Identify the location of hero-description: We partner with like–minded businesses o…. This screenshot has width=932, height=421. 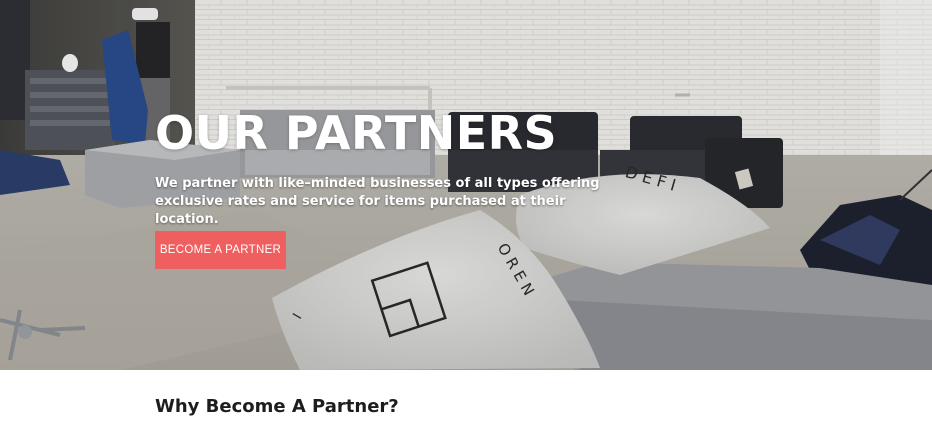
(377, 201).